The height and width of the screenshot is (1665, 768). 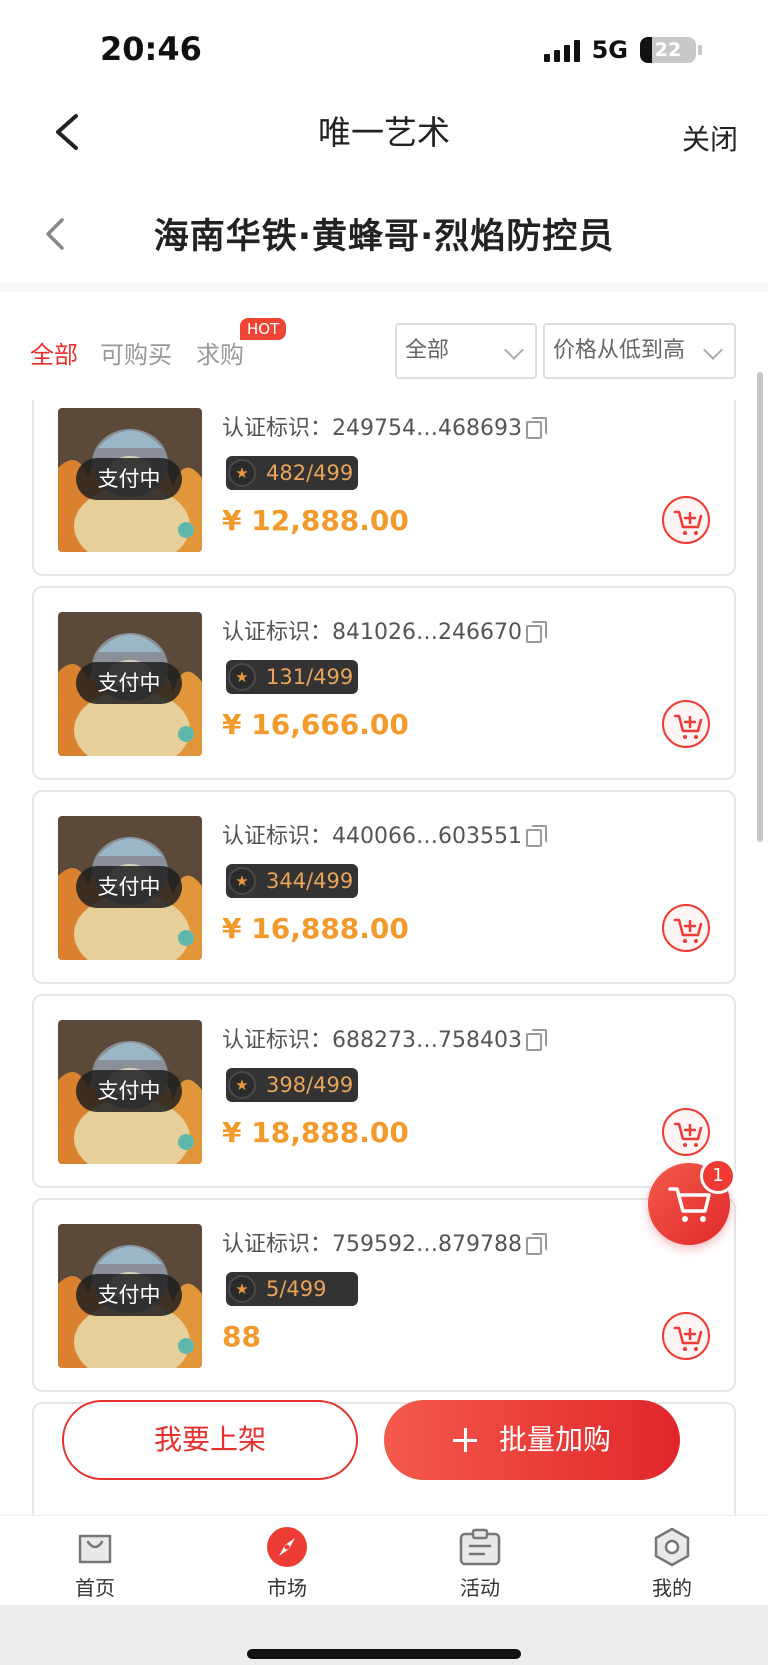 I want to click on page-header: 海南华铁·黄蜂哥·烈焰防控员, so click(x=384, y=235).